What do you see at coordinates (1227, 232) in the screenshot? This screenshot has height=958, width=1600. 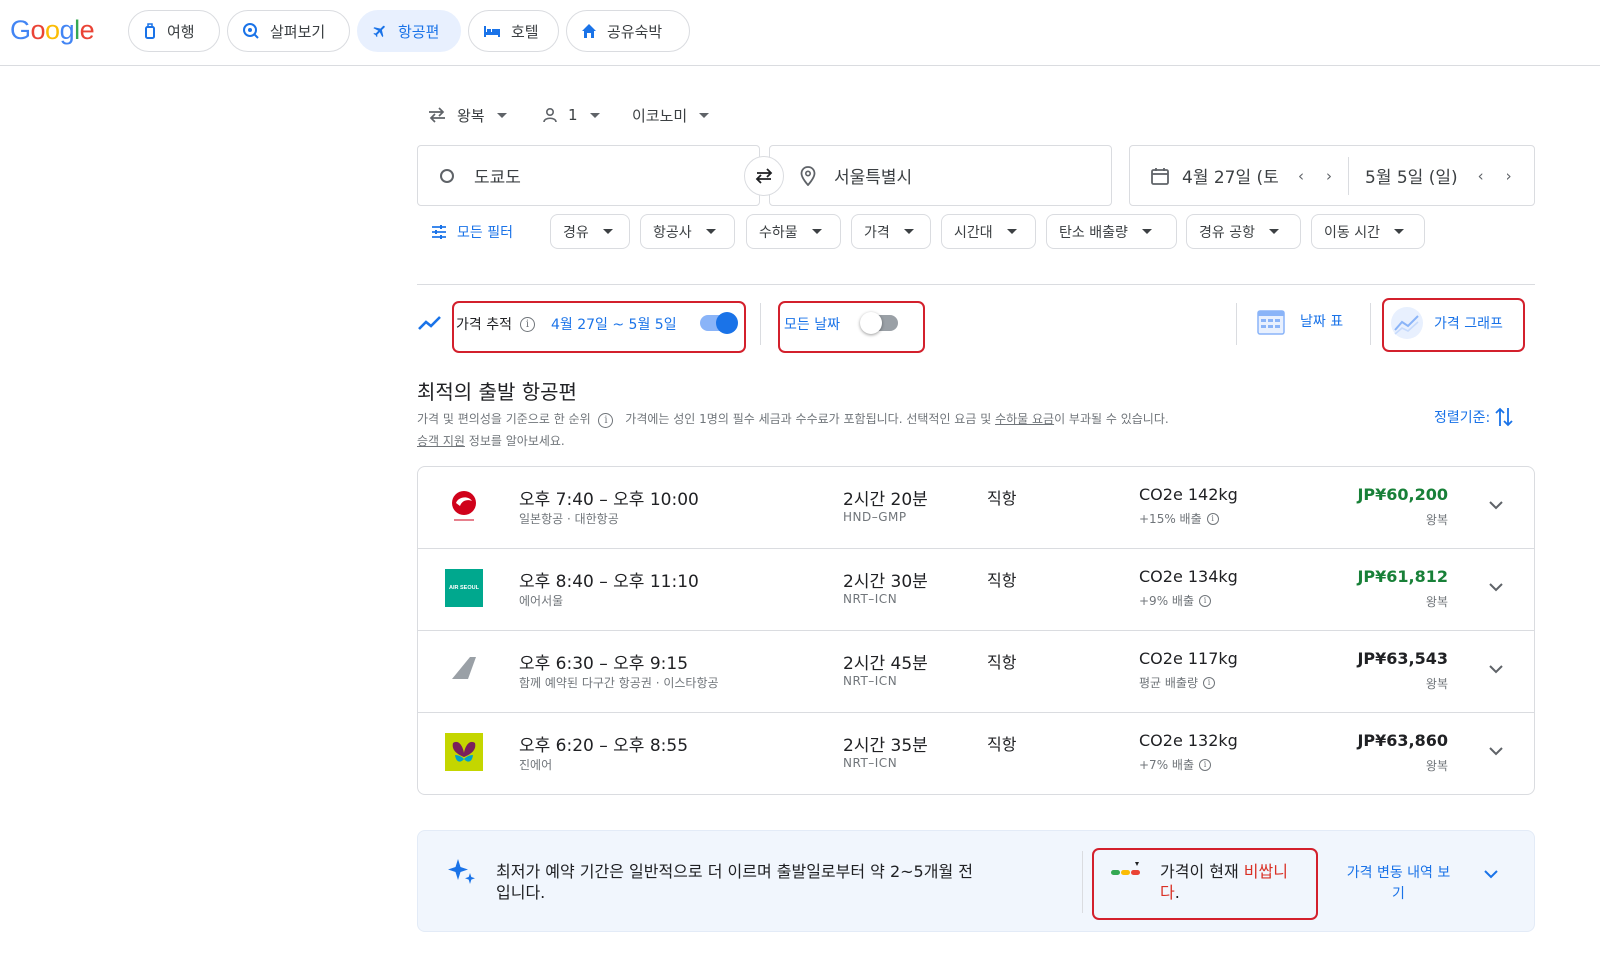 I see `chip-label: 경유 공항` at bounding box center [1227, 232].